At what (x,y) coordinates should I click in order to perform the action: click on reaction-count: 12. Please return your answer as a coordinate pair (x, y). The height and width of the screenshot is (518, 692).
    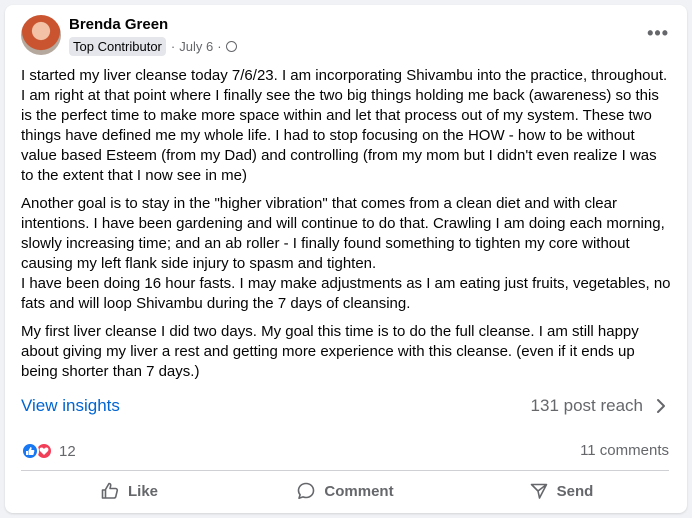
    Looking at the image, I should click on (67, 451).